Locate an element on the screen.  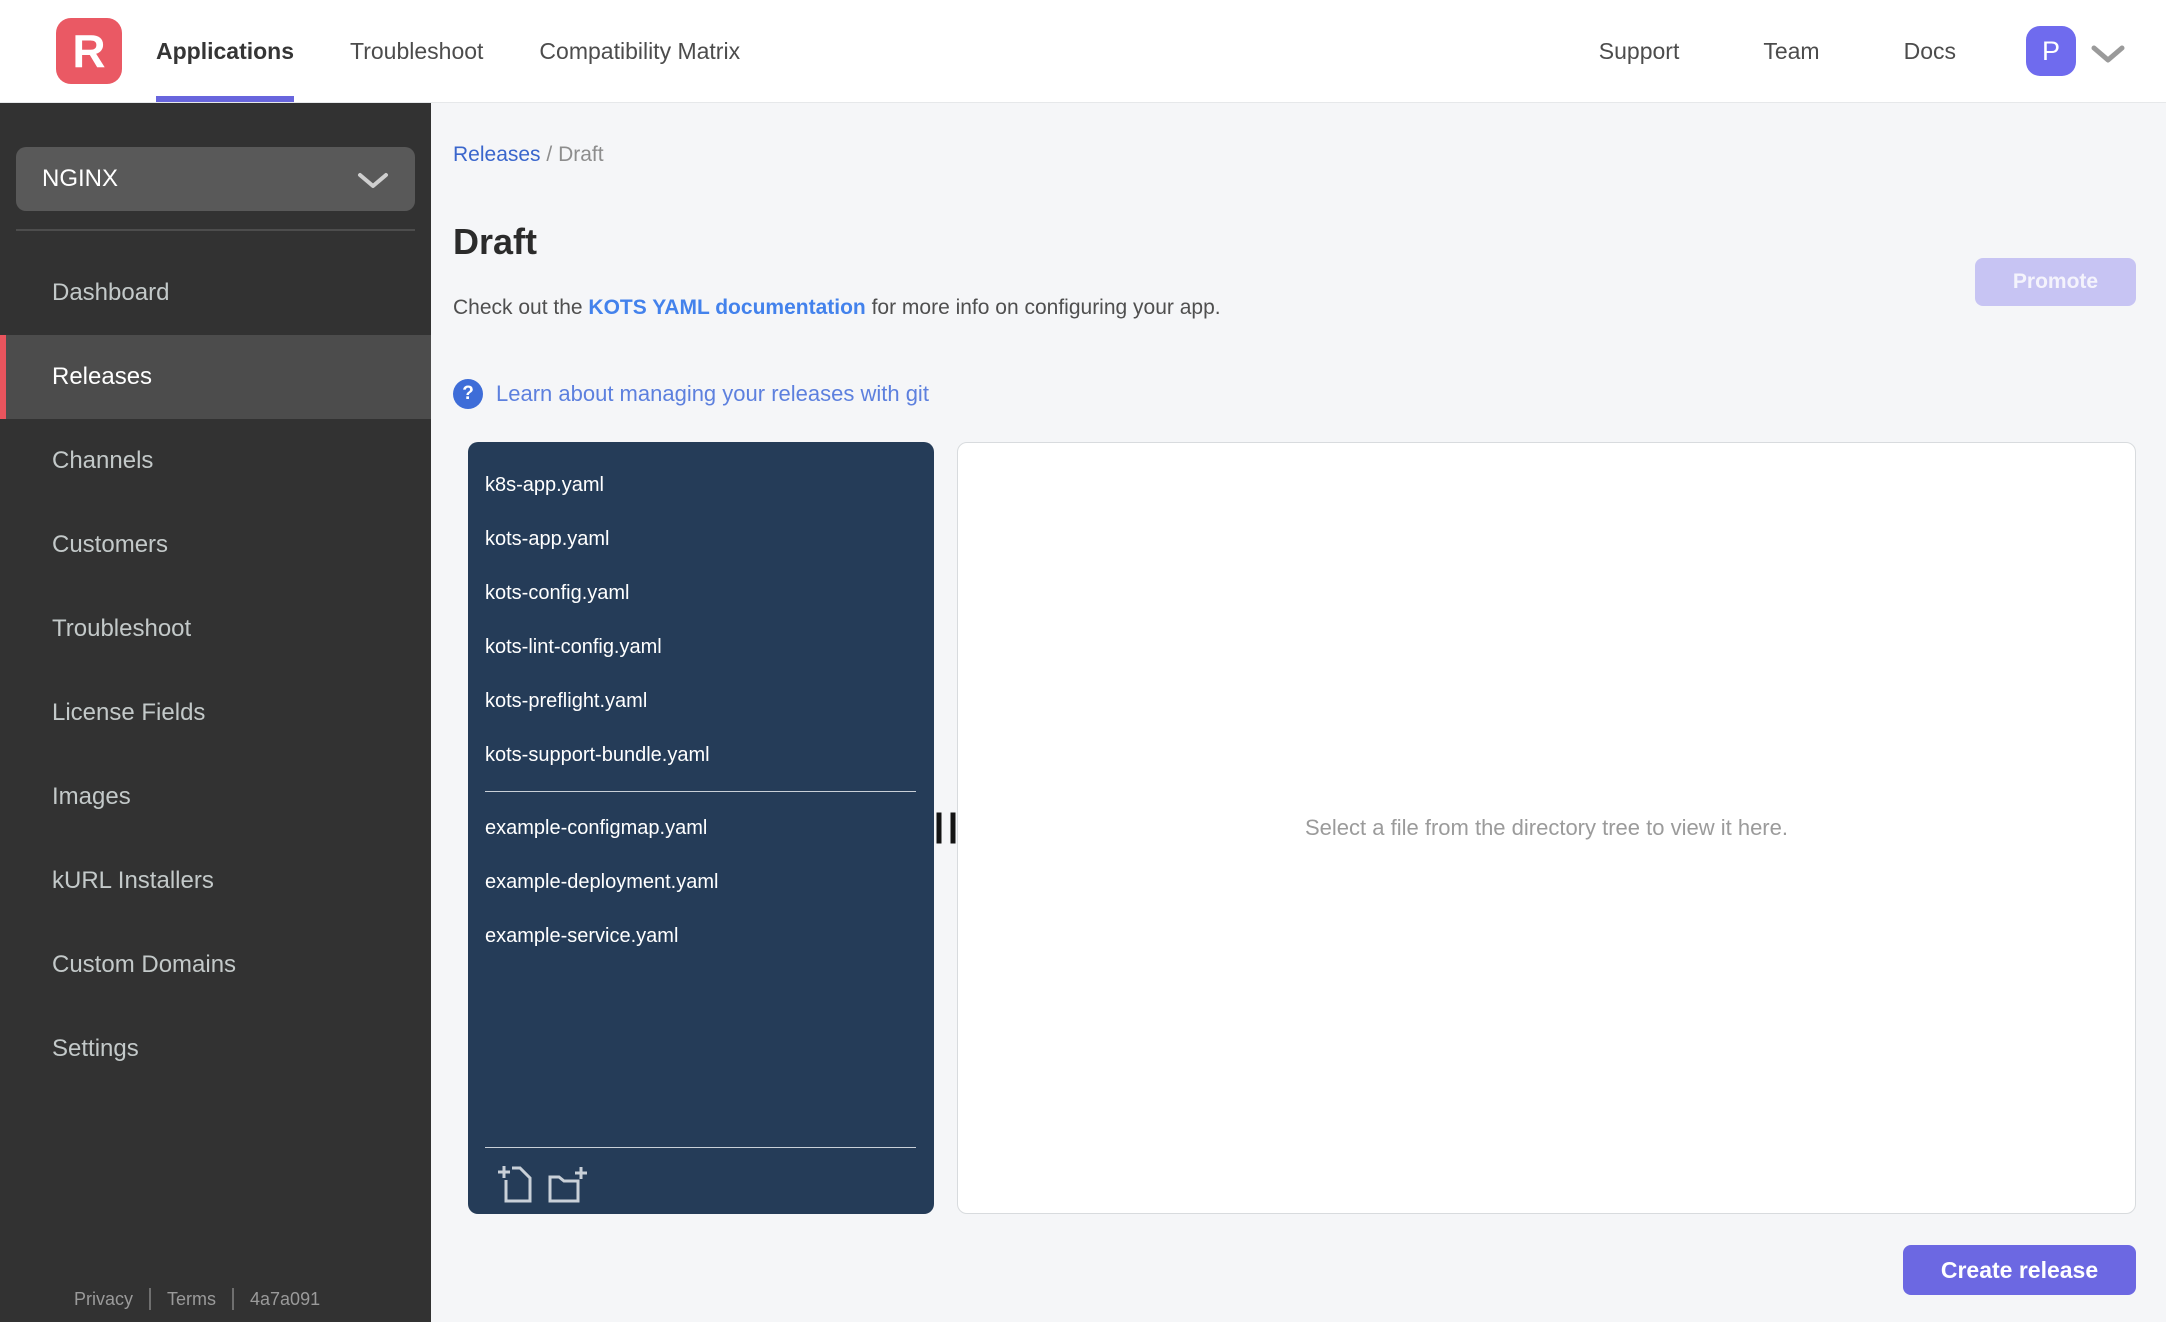
sidebar-item-troubleshoot: Troubleshoot is located at coordinates (215, 629).